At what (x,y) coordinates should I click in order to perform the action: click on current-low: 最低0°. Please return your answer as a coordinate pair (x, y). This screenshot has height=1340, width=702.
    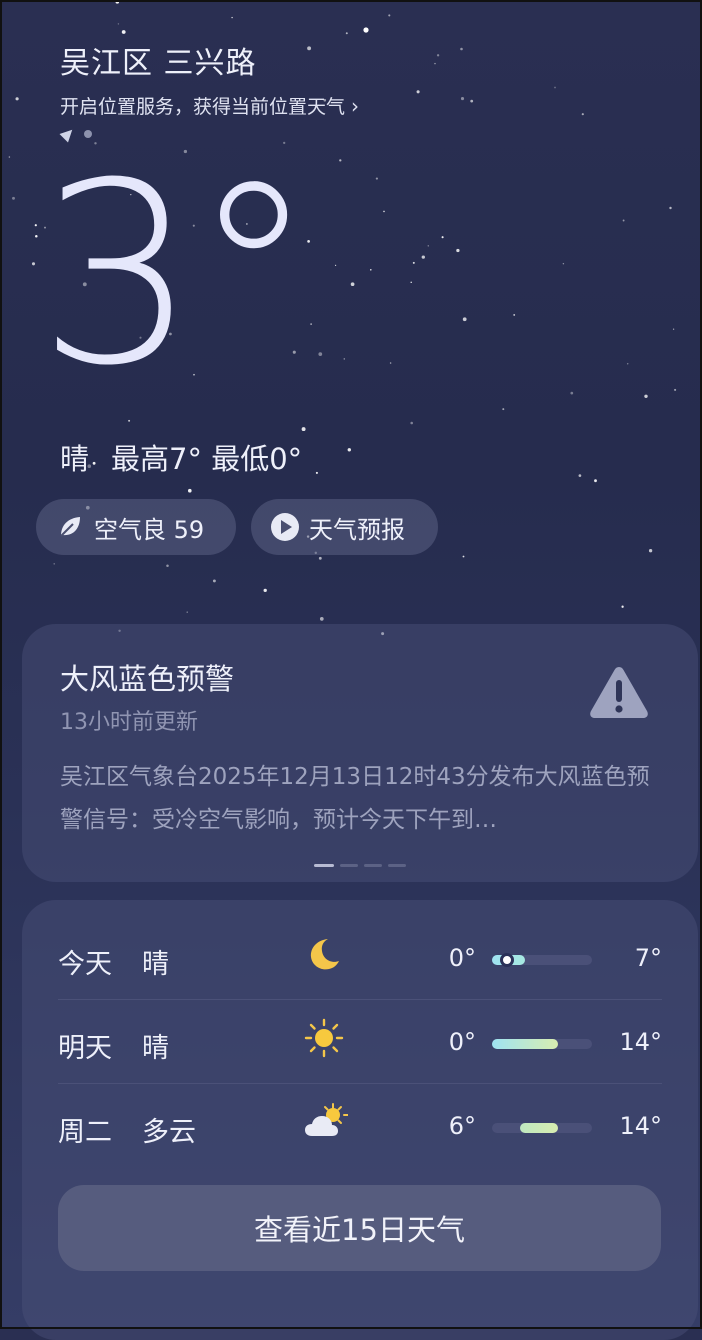
    Looking at the image, I should click on (257, 459).